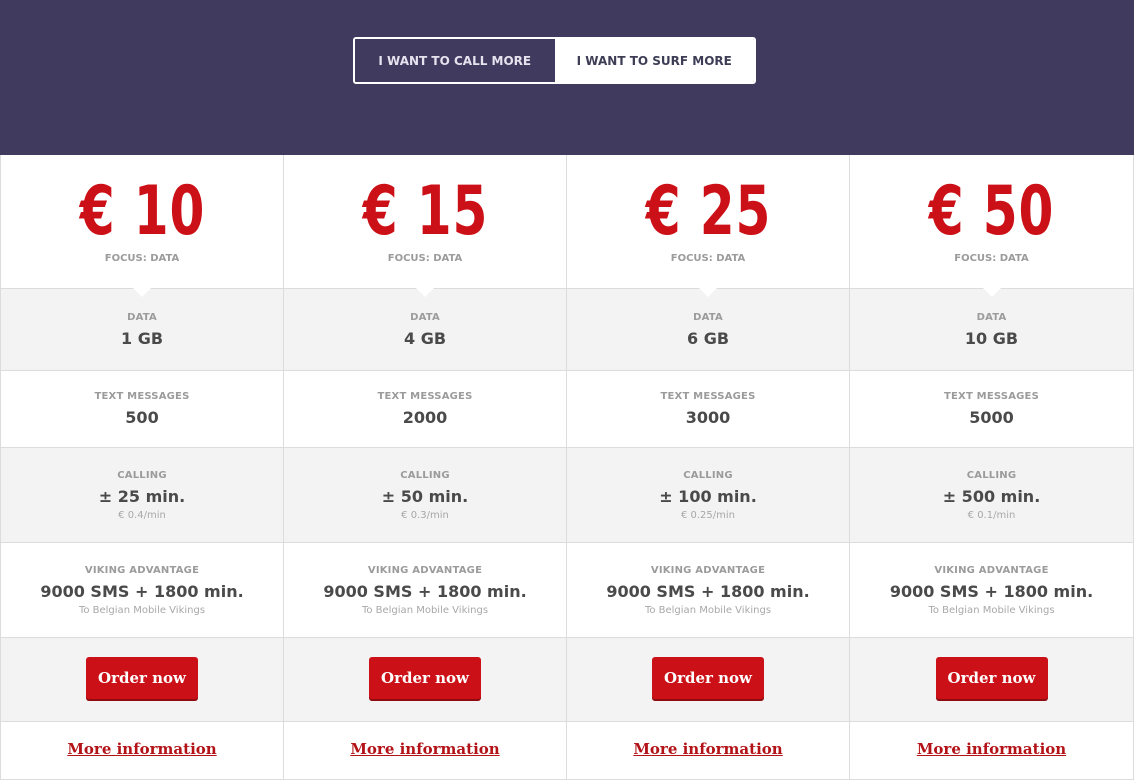 This screenshot has height=783, width=1134. What do you see at coordinates (991, 515) in the screenshot?
I see `calling-rate: € 0.1/min` at bounding box center [991, 515].